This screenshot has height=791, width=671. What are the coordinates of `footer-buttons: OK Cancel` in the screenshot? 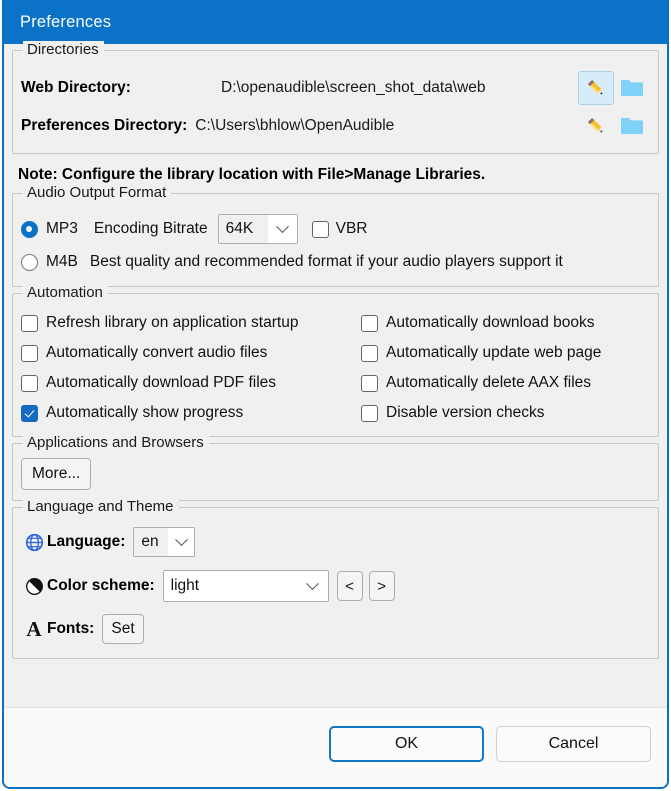 It's located at (335, 747).